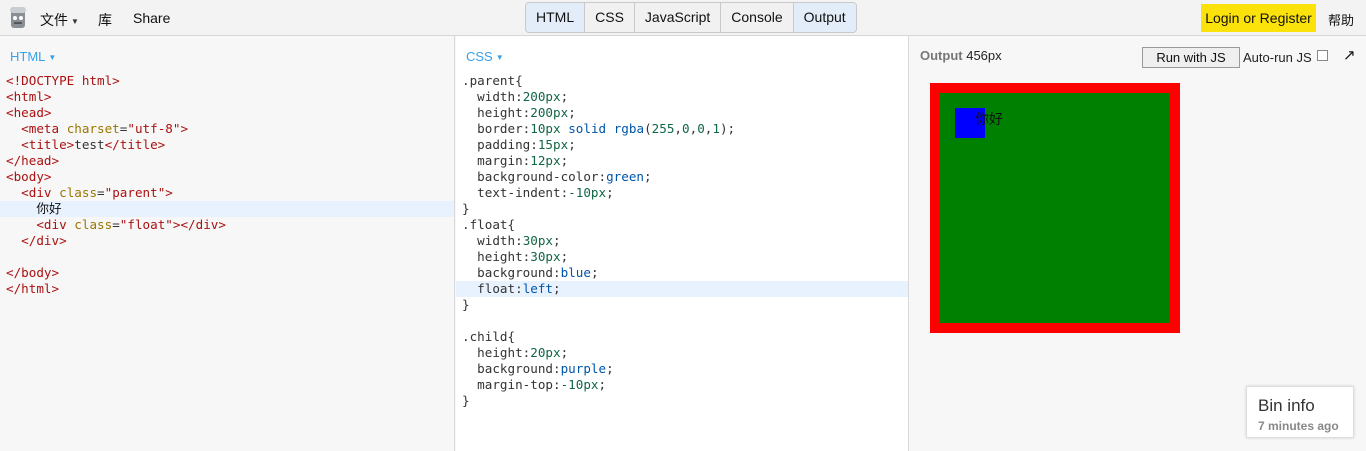  What do you see at coordinates (93, 144) in the screenshot?
I see `code-line: <title>test</title>` at bounding box center [93, 144].